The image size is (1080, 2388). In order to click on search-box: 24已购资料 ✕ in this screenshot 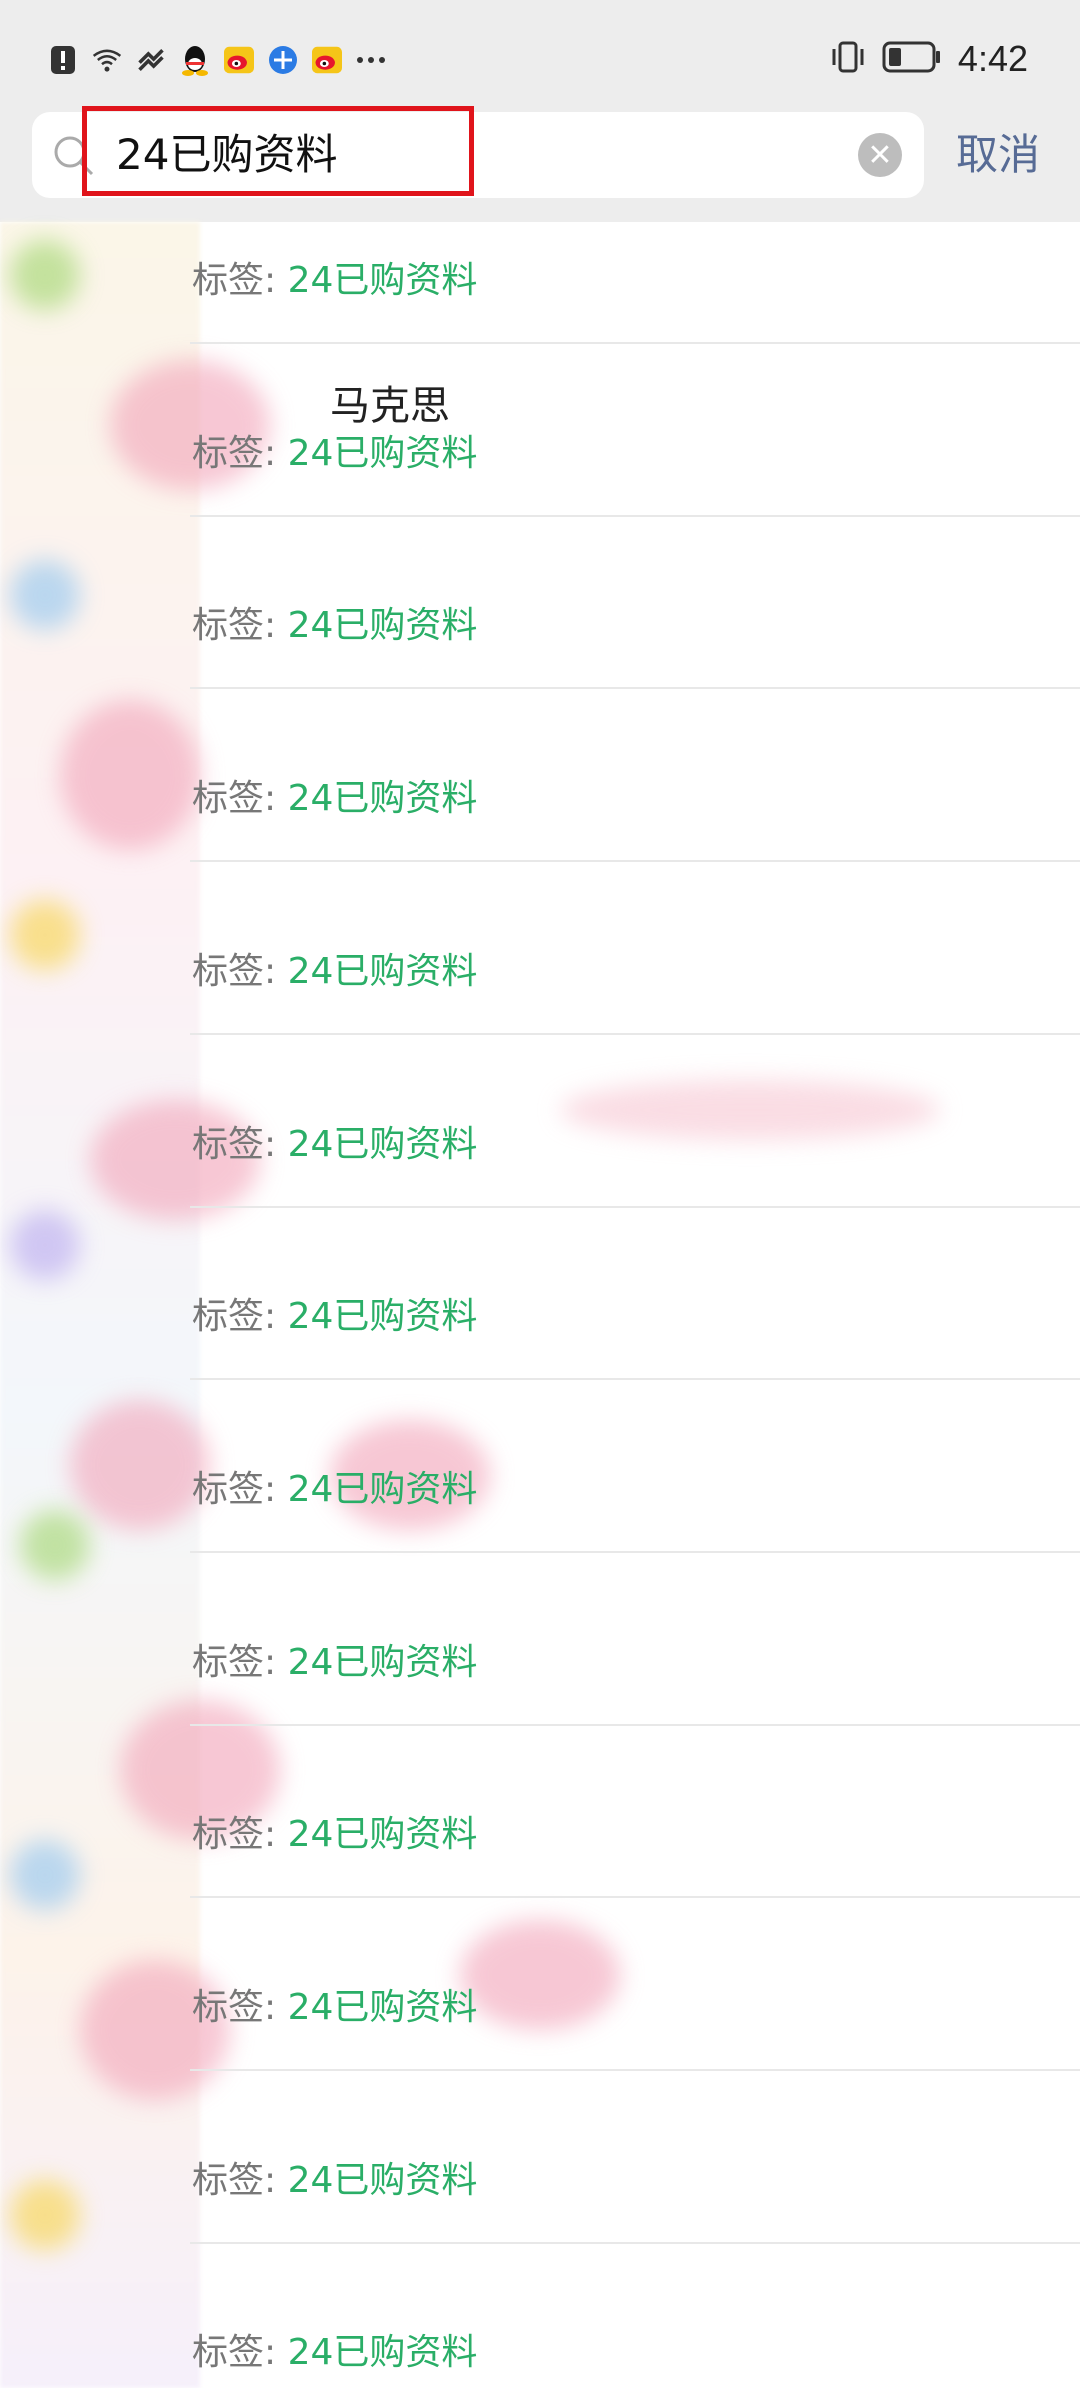, I will do `click(478, 152)`.